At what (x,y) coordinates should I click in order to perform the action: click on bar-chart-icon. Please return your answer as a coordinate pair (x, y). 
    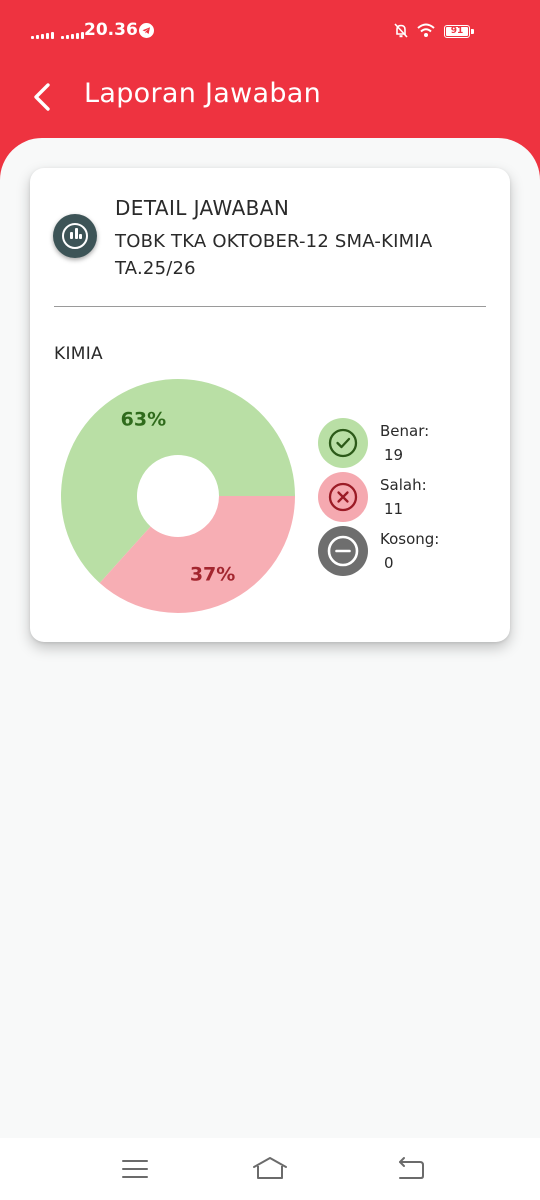
    Looking at the image, I should click on (75, 236).